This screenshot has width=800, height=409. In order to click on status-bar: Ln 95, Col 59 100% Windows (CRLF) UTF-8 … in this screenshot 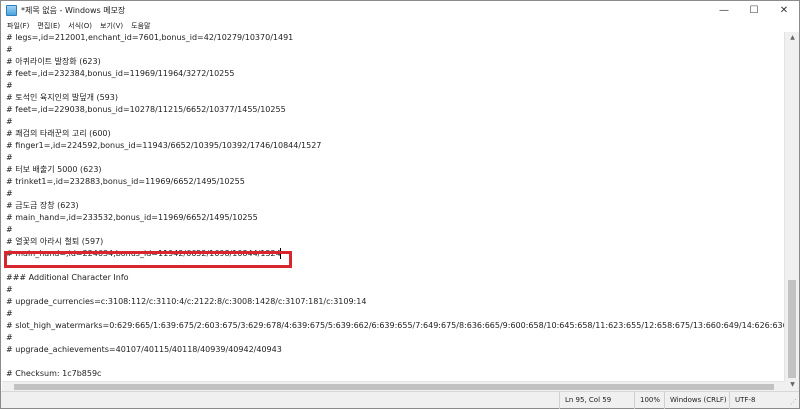, I will do `click(400, 400)`.